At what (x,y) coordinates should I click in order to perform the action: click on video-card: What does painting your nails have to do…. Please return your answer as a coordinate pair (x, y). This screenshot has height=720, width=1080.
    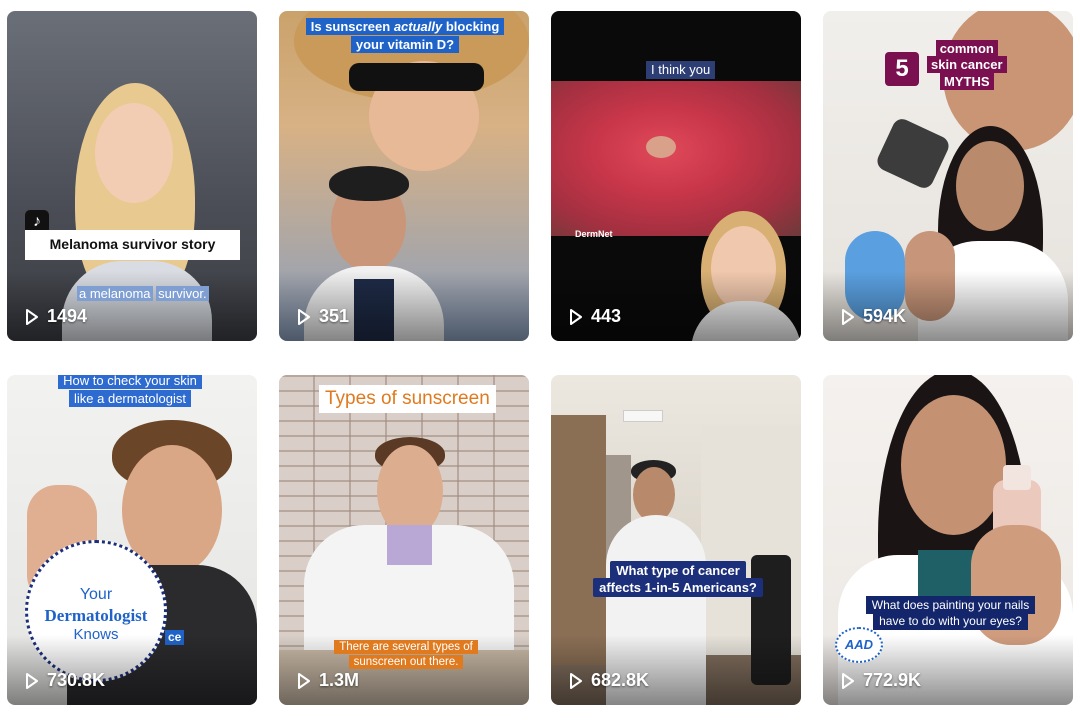
    Looking at the image, I should click on (948, 540).